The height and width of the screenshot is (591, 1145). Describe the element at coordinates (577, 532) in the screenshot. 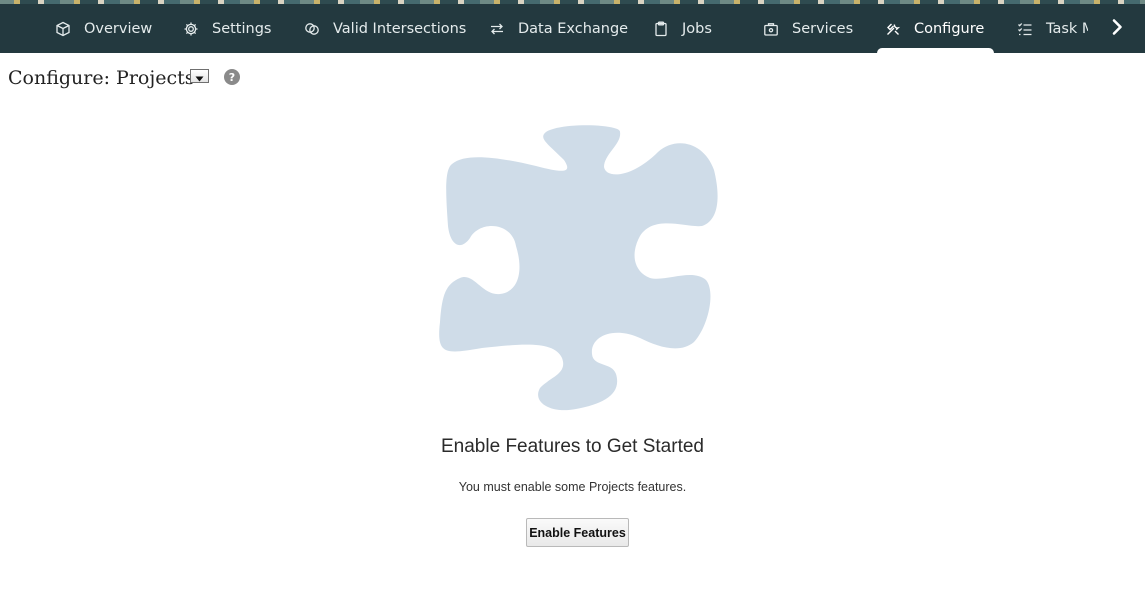

I see `enable-features-button: Enable Features` at that location.